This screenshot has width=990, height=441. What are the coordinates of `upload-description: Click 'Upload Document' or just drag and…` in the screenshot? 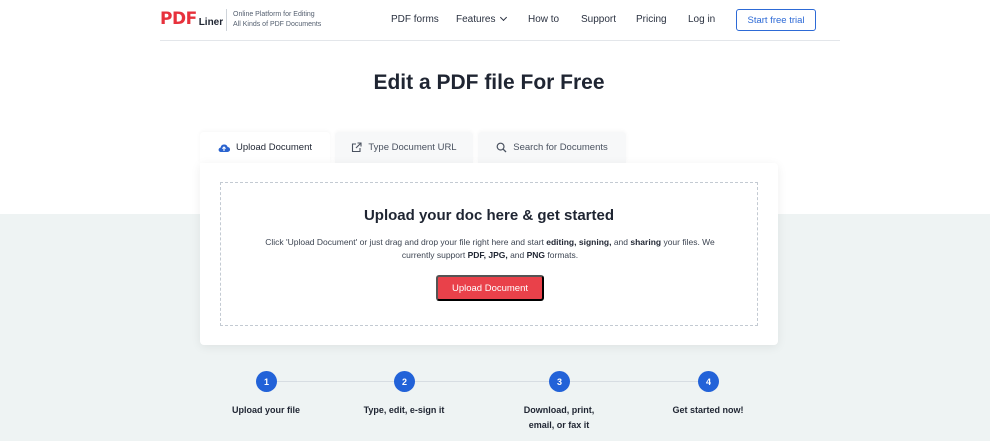 It's located at (490, 249).